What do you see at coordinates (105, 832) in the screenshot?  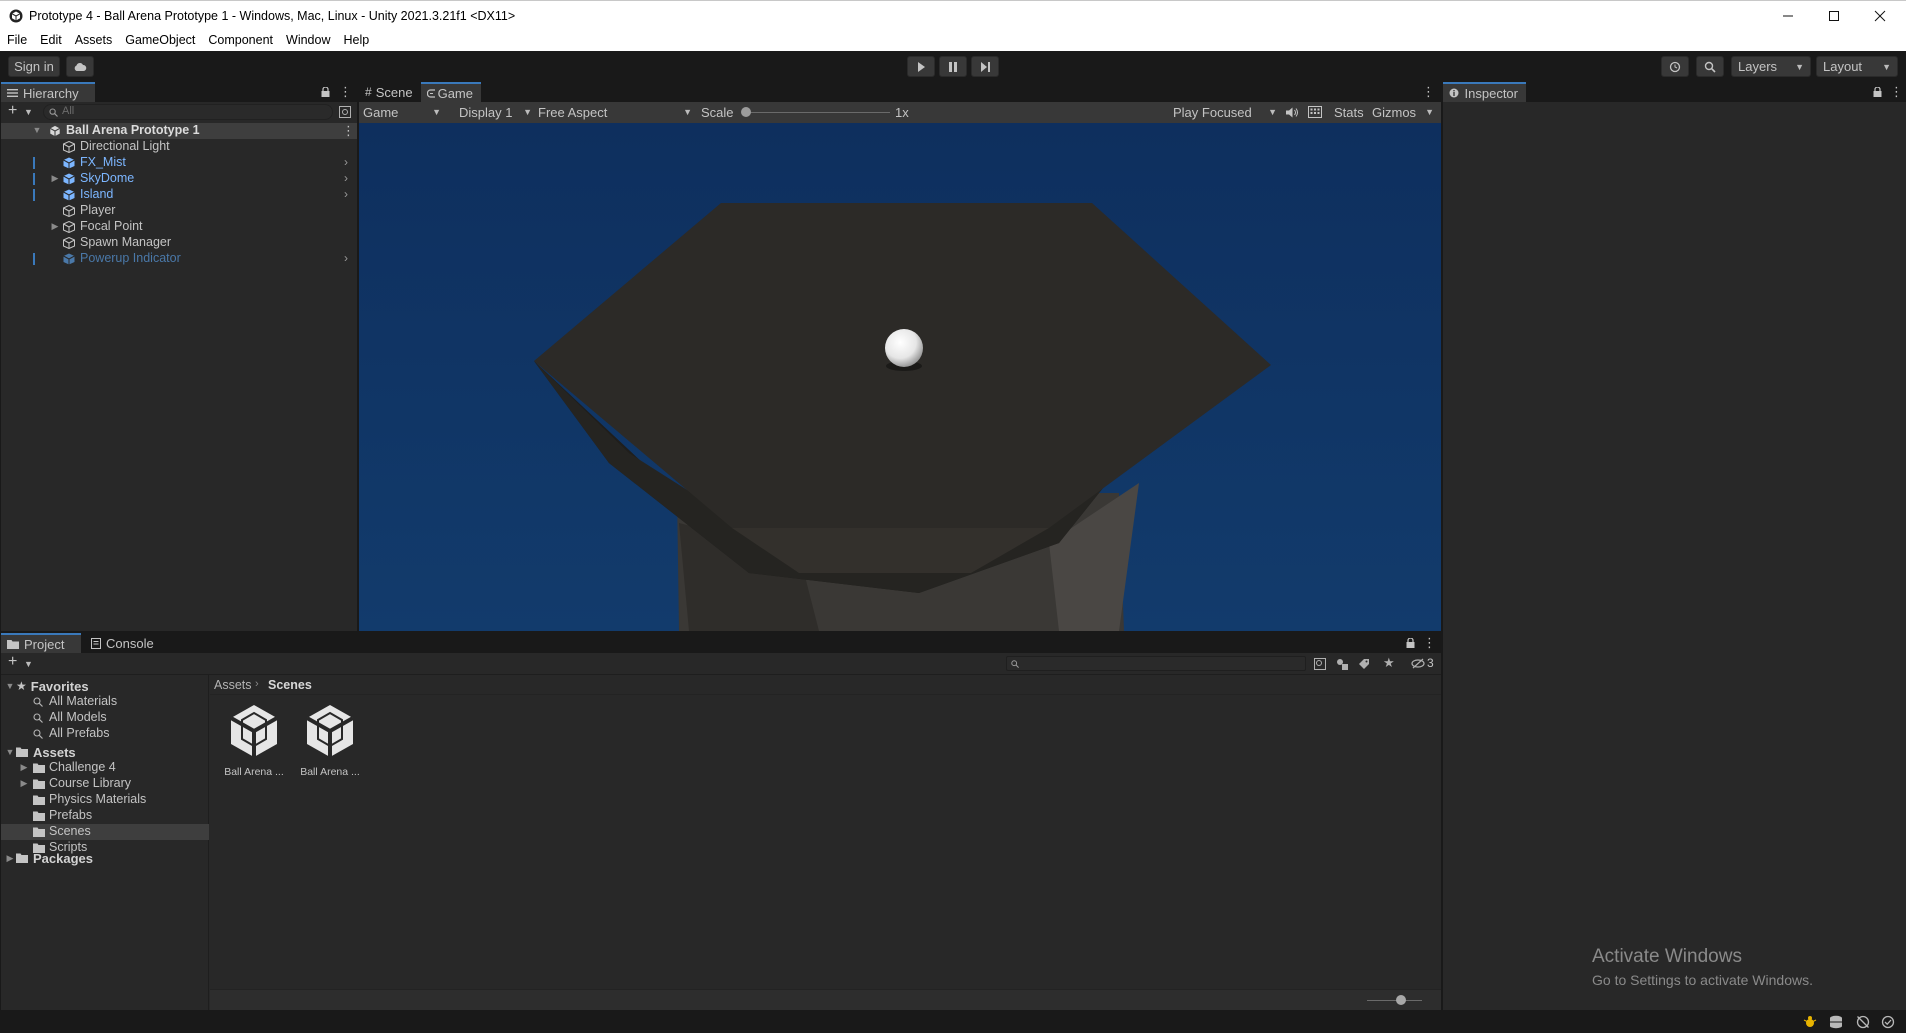 I see `project-folder-item: Scenes` at bounding box center [105, 832].